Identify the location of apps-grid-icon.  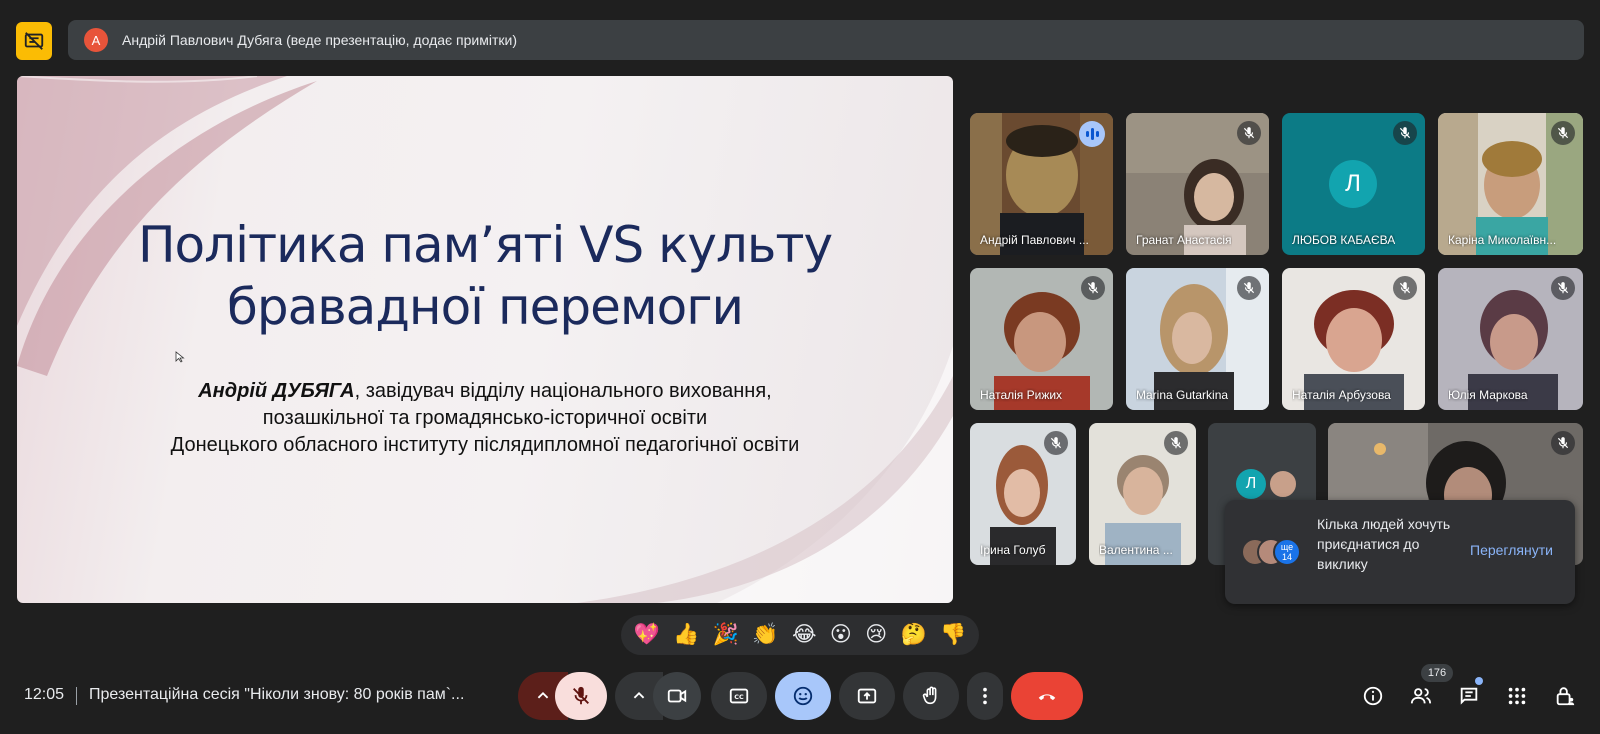
(1517, 696).